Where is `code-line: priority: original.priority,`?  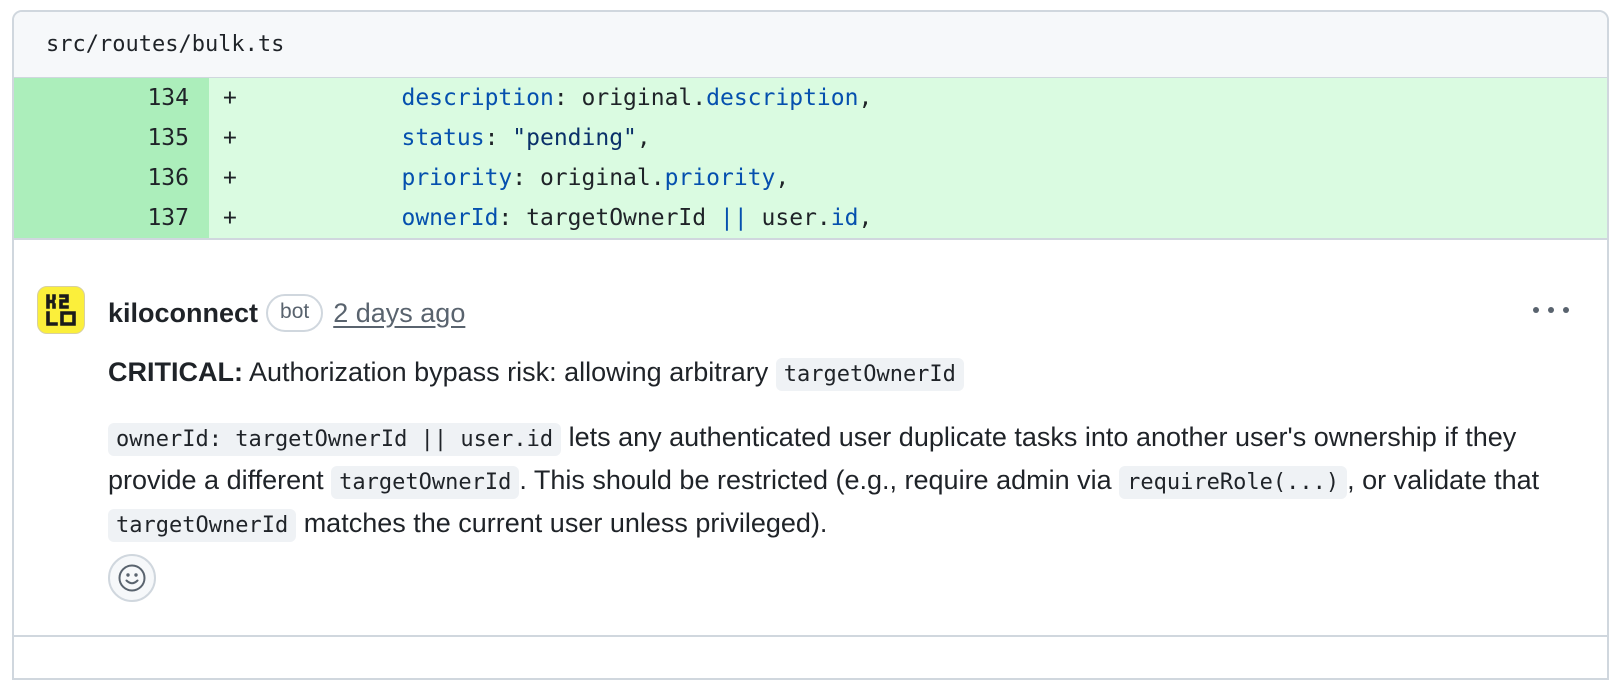 code-line: priority: original.priority, is located at coordinates (526, 178).